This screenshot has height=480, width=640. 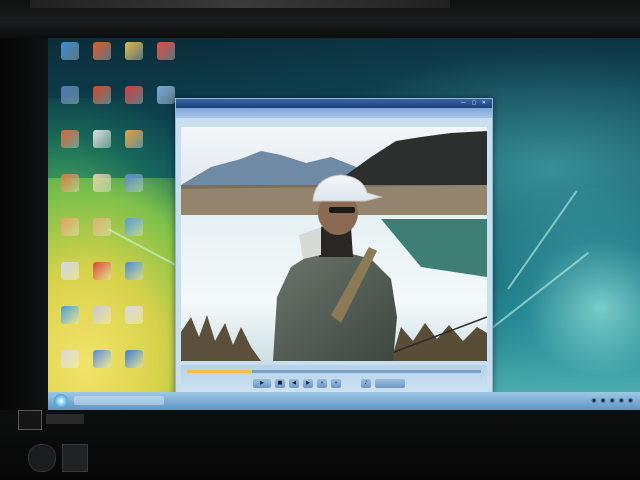 What do you see at coordinates (219, 371) in the screenshot?
I see `seek-progress-fill` at bounding box center [219, 371].